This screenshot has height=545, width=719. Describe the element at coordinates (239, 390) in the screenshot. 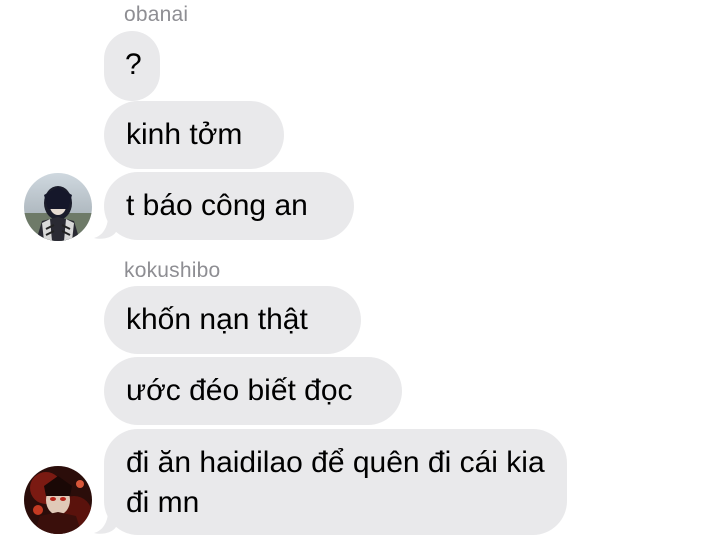

I see `message-text: ước đéo biết đọc` at that location.